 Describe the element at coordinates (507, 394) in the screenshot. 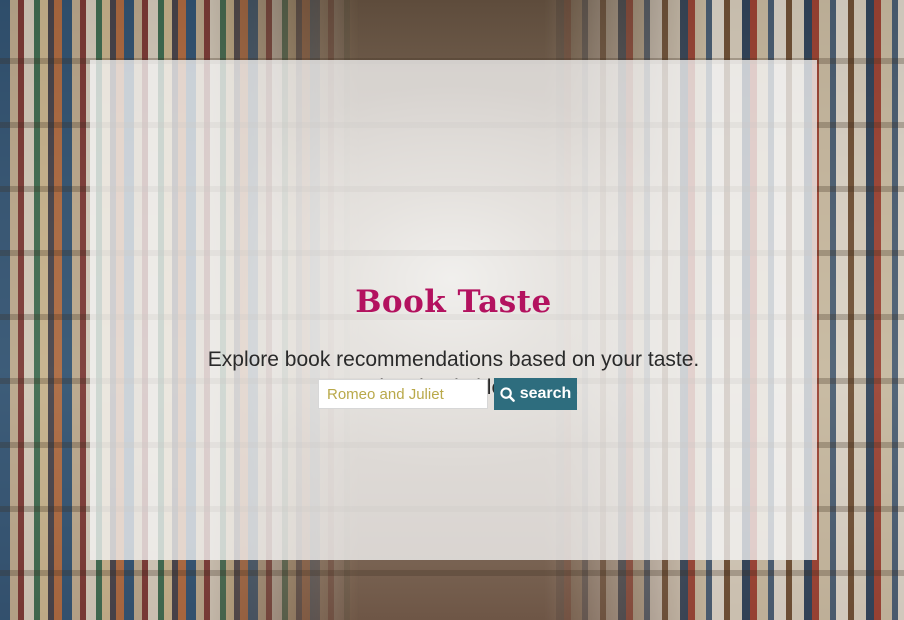

I see `search-icon` at that location.